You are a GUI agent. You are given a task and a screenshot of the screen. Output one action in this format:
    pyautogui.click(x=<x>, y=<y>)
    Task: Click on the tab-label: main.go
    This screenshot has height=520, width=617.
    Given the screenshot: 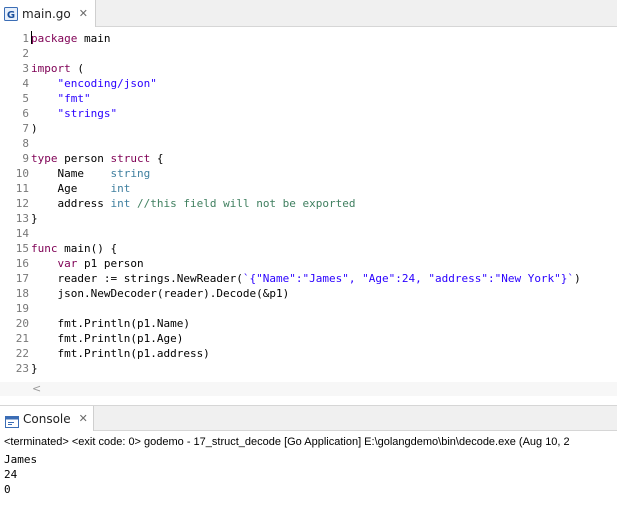 What is the action you would take?
    pyautogui.click(x=46, y=13)
    